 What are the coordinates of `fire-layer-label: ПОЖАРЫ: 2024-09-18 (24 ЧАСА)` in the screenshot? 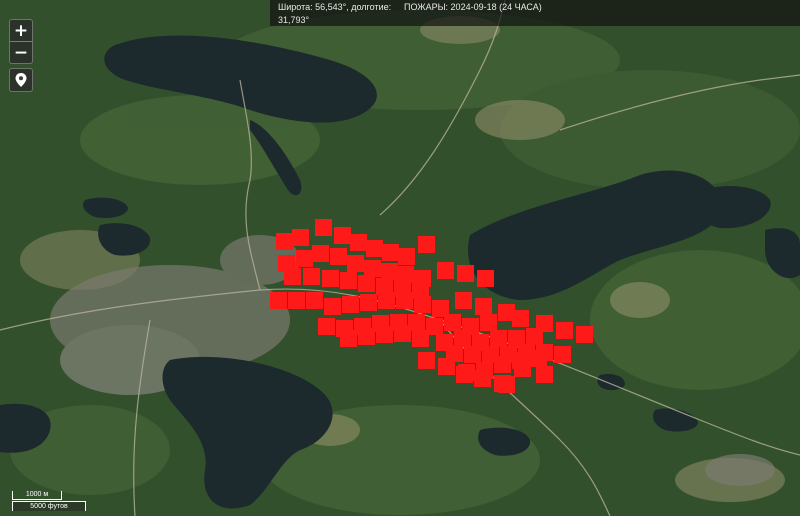 It's located at (473, 7).